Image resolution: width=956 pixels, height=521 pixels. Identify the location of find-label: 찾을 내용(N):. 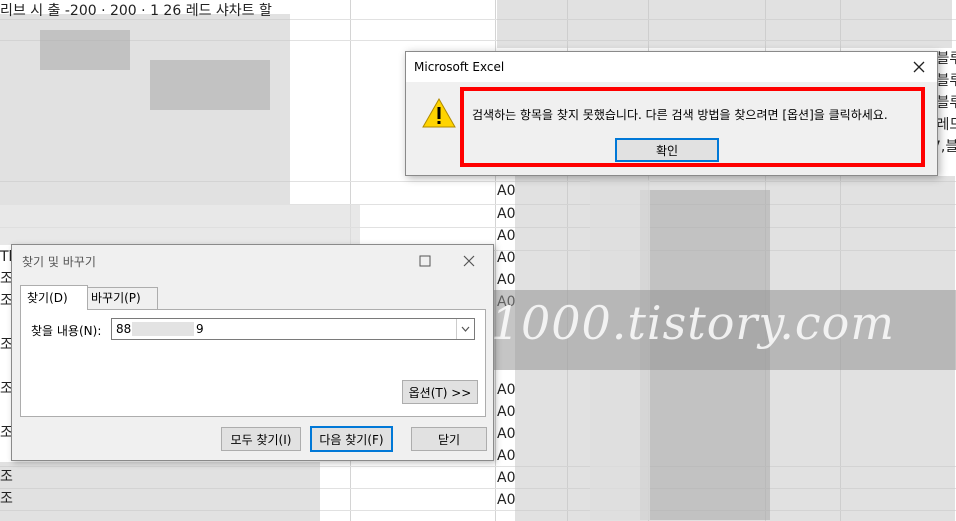
(66, 331).